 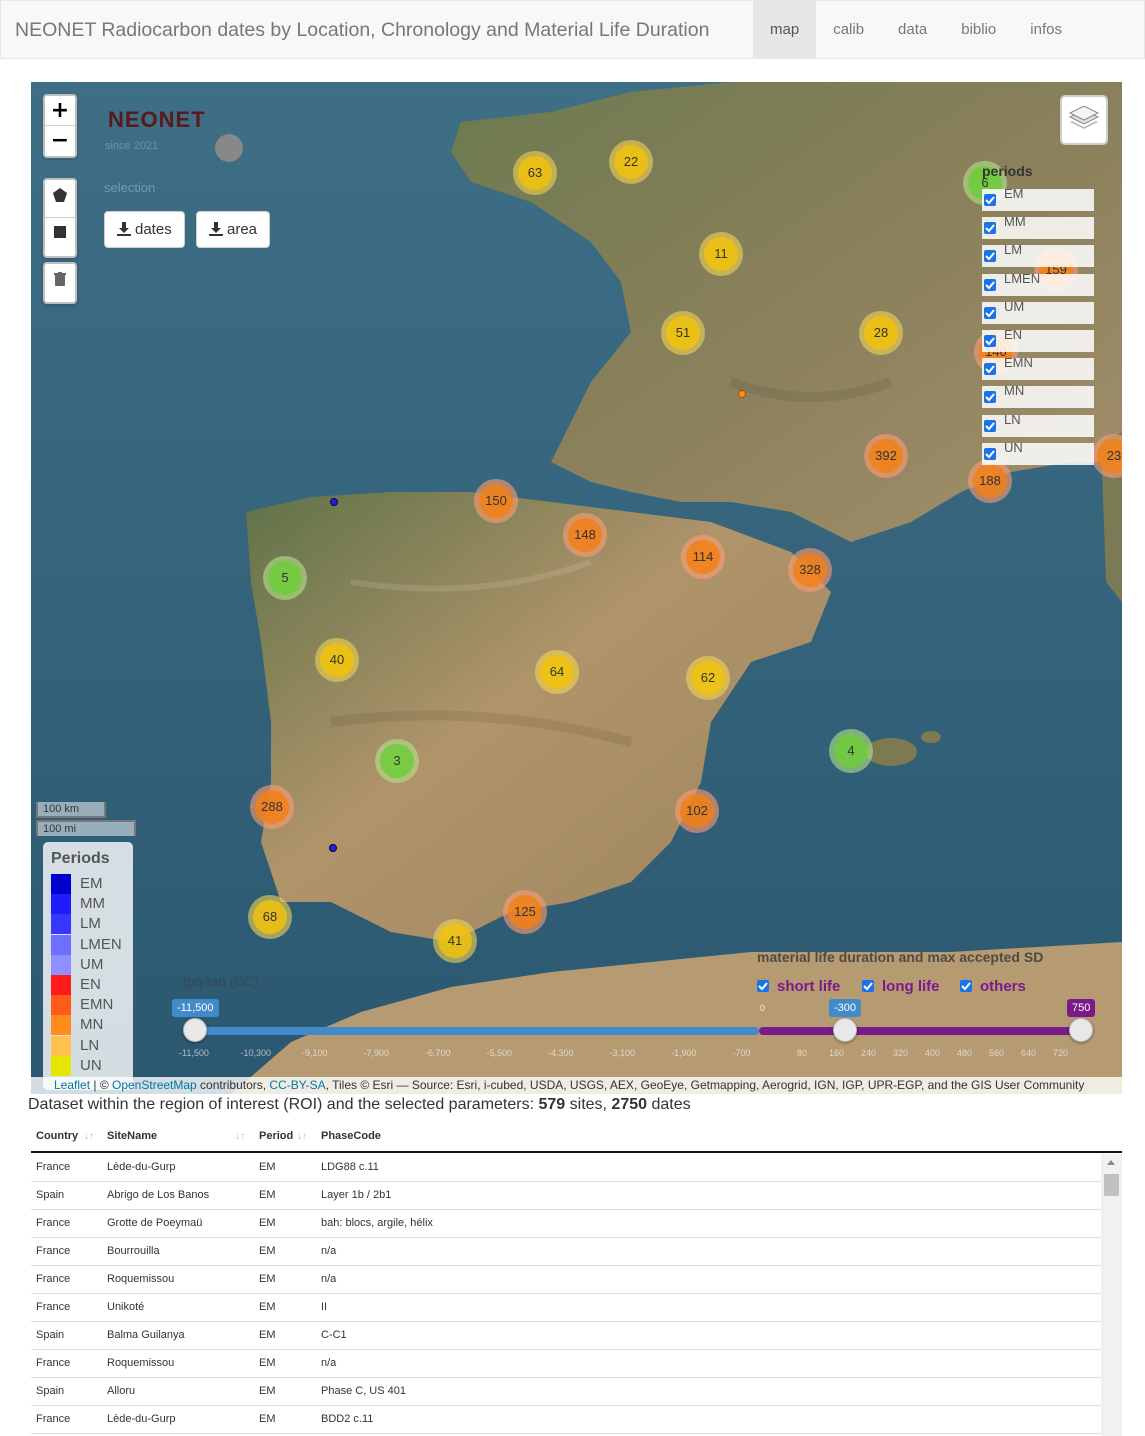 What do you see at coordinates (1038, 424) in the screenshot?
I see `period-checkbox-ln: LN` at bounding box center [1038, 424].